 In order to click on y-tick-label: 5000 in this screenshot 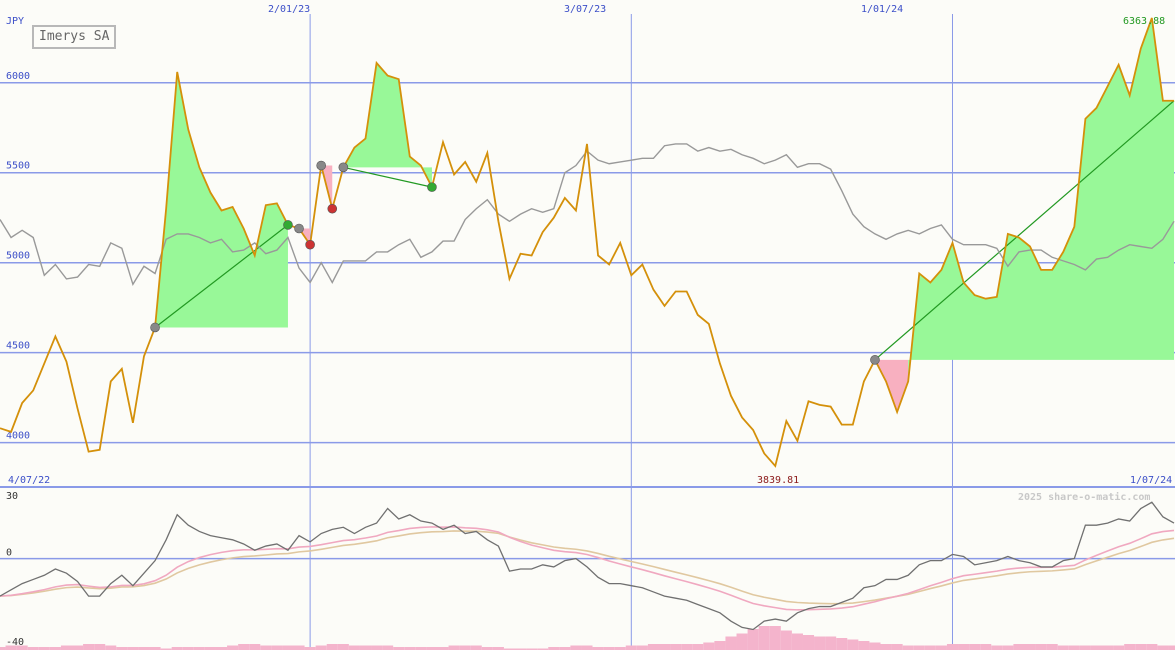, I will do `click(18, 256)`.